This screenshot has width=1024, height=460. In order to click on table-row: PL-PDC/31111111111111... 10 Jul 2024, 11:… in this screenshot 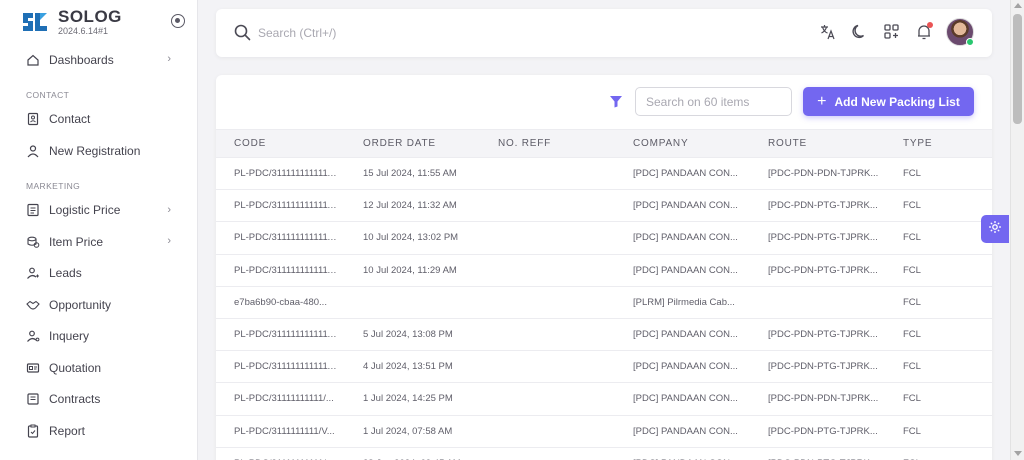, I will do `click(604, 270)`.